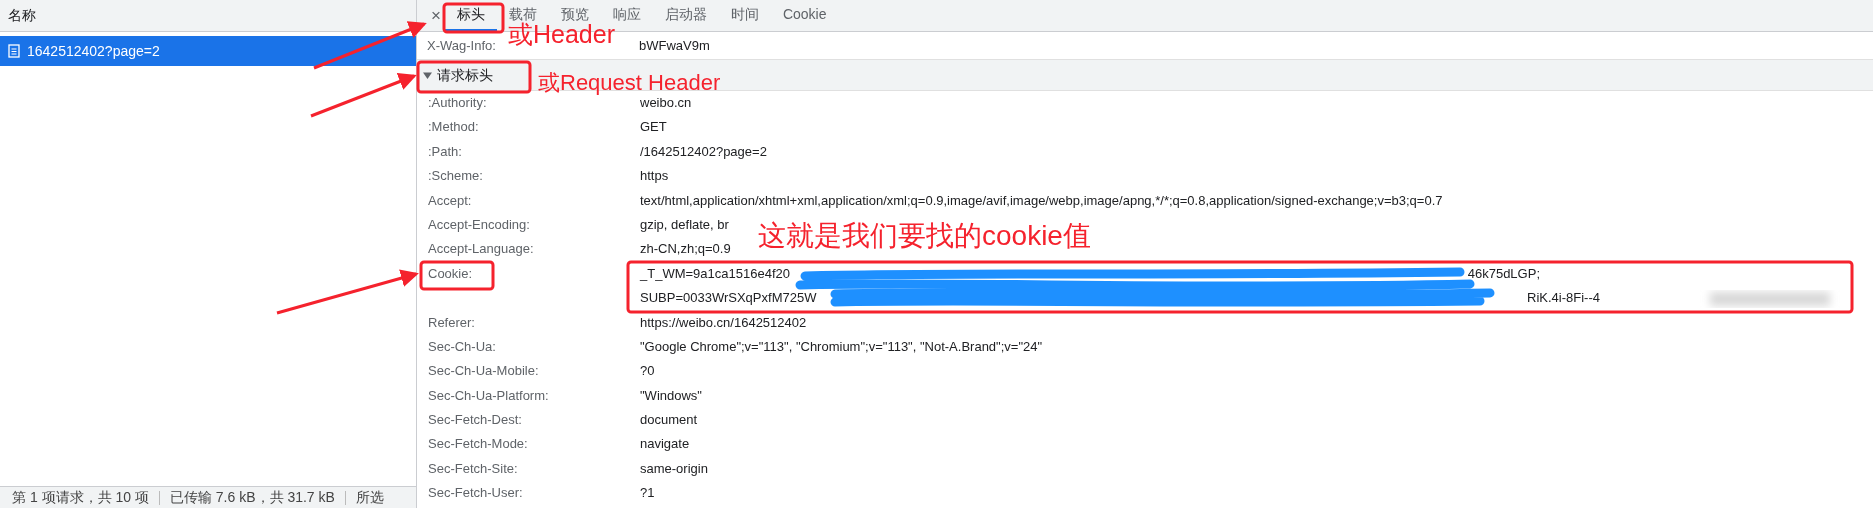 Image resolution: width=1873 pixels, height=508 pixels. I want to click on column-header: 名称, so click(22, 15).